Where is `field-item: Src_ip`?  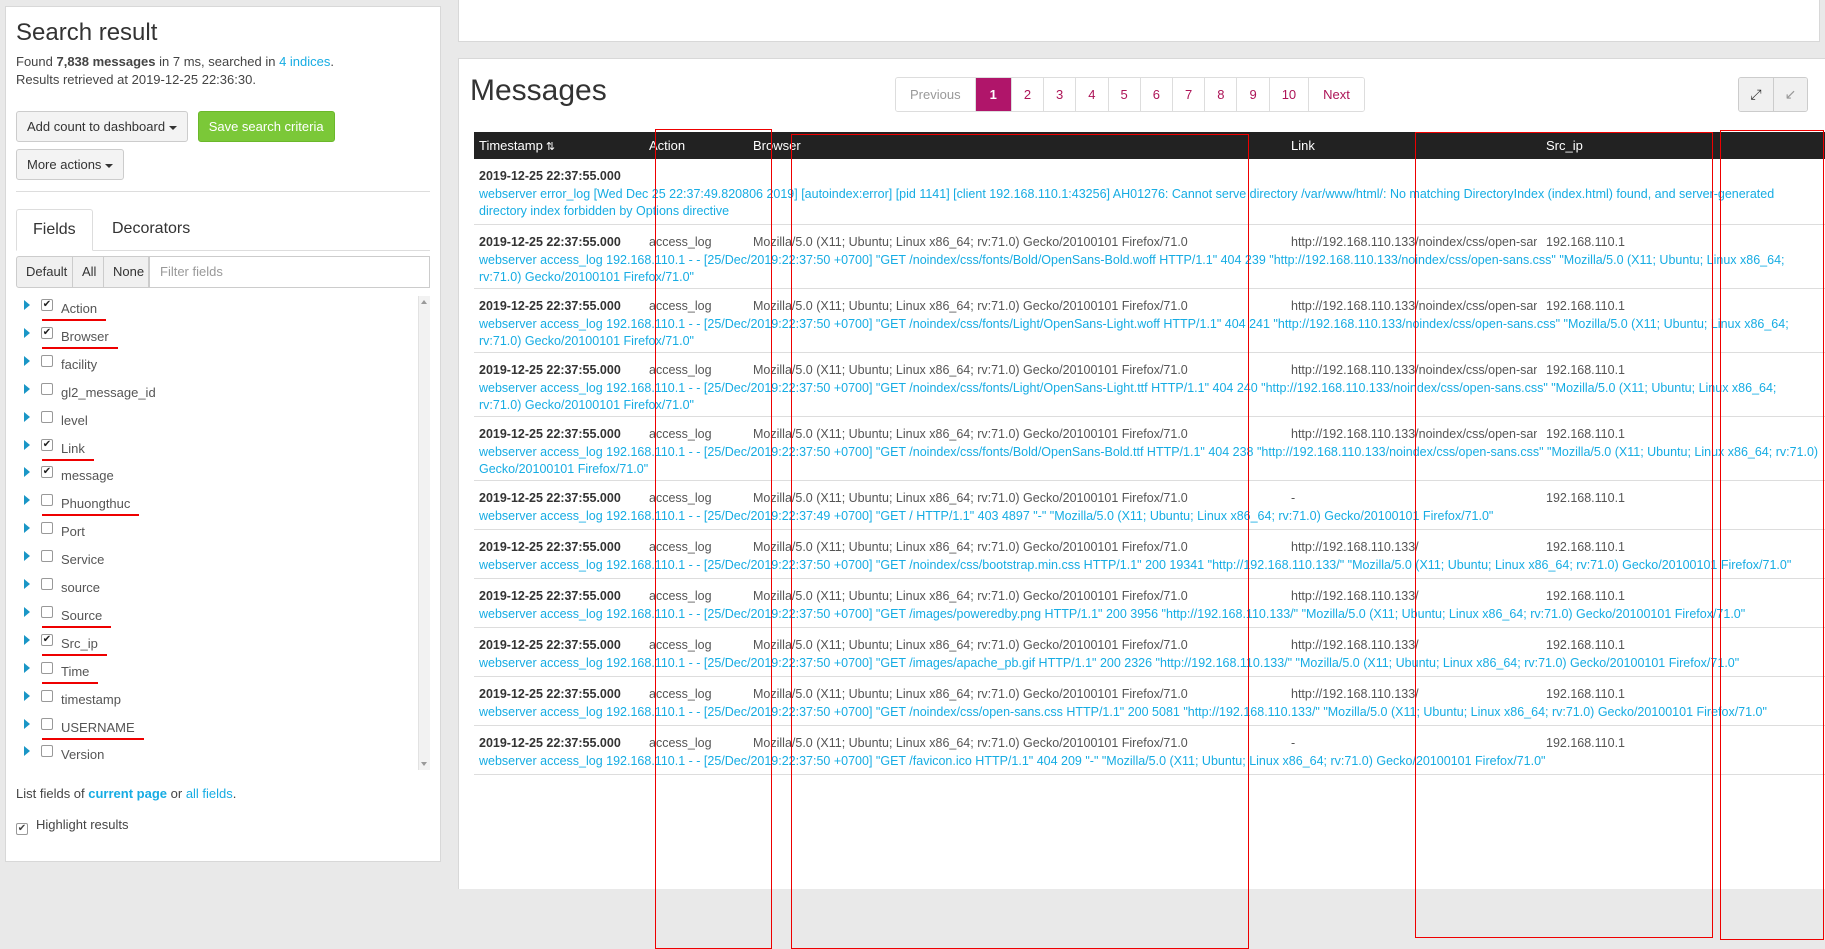
field-item: Src_ip is located at coordinates (216, 643).